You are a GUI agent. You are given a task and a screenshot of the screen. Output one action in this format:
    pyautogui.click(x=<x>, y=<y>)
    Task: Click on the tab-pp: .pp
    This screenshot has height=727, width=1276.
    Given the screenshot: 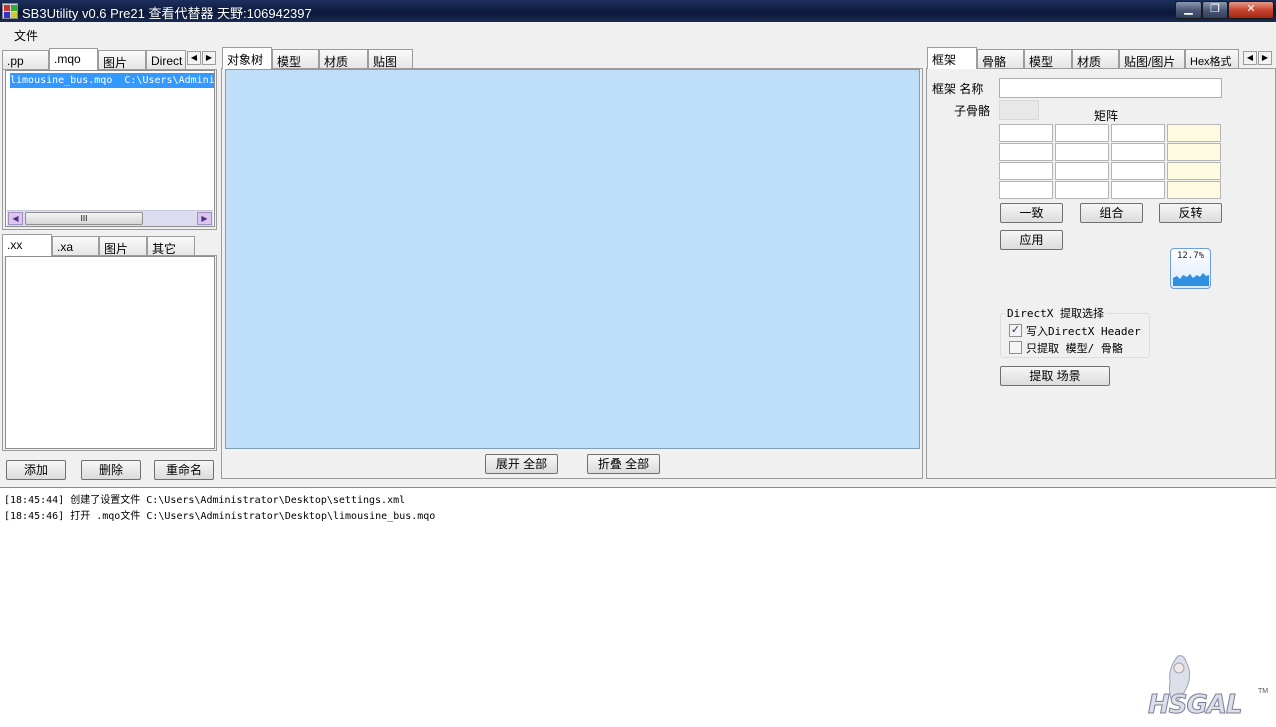 What is the action you would take?
    pyautogui.click(x=25, y=60)
    